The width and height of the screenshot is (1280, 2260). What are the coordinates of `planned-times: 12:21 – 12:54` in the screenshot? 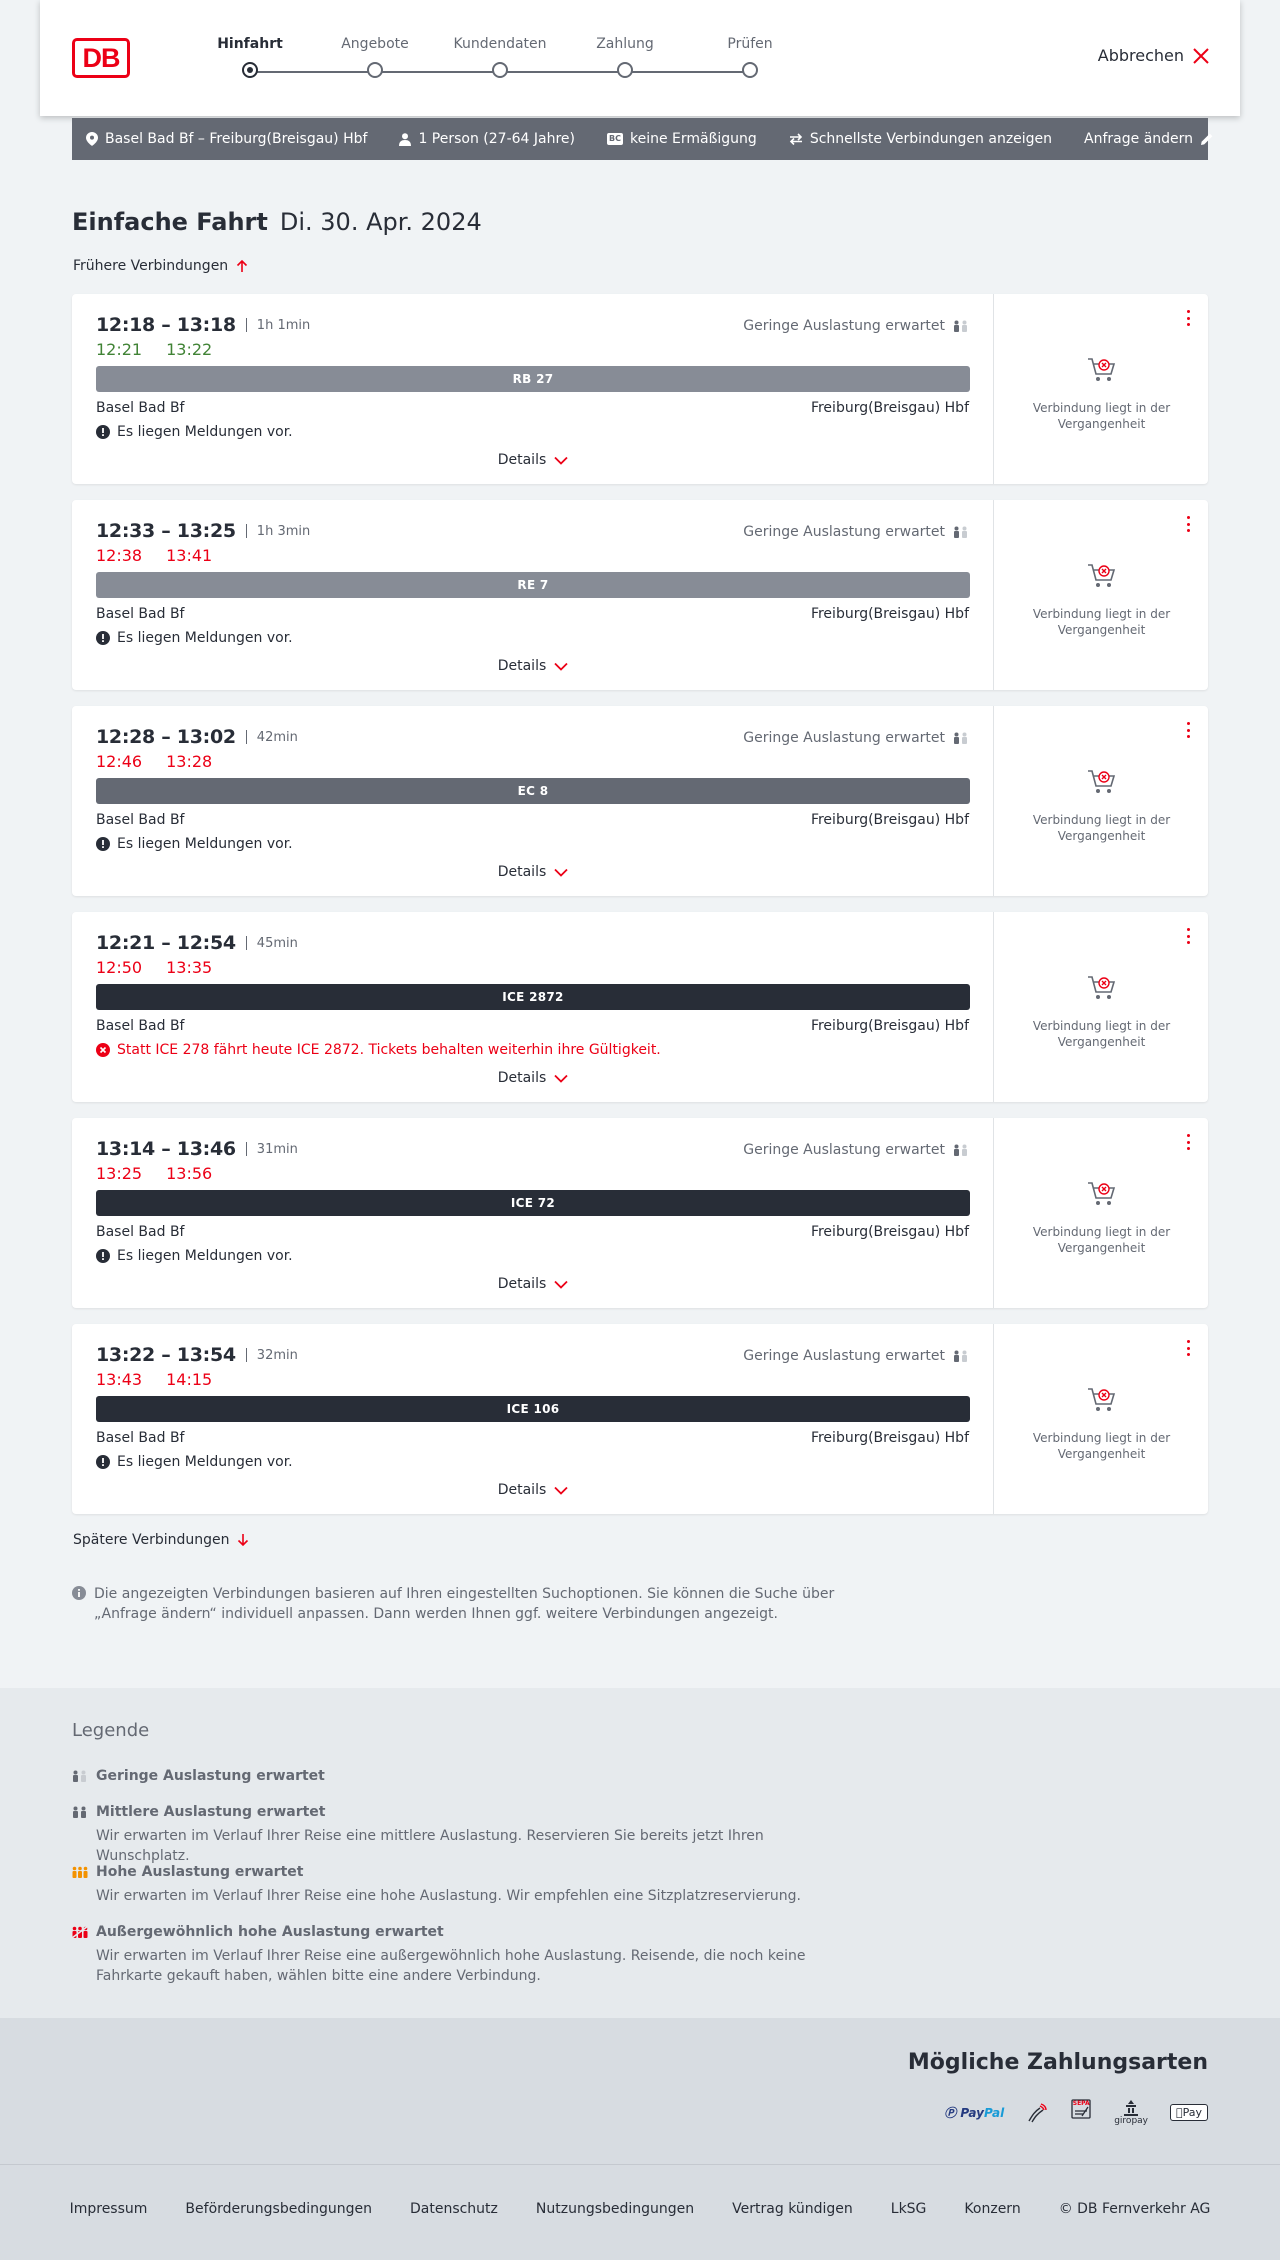 It's located at (166, 943).